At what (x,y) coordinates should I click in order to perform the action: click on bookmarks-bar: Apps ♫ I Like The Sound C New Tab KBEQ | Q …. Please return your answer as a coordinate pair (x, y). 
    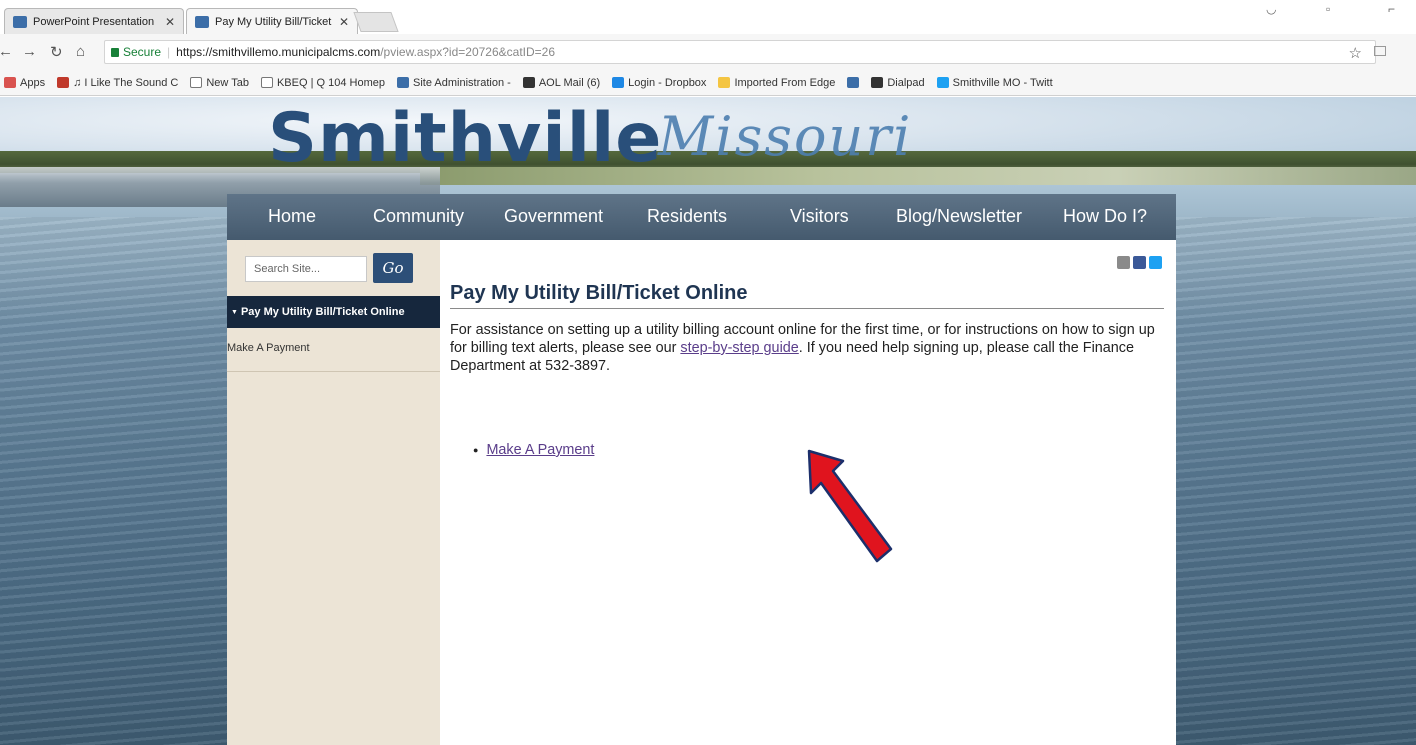
    Looking at the image, I should click on (708, 83).